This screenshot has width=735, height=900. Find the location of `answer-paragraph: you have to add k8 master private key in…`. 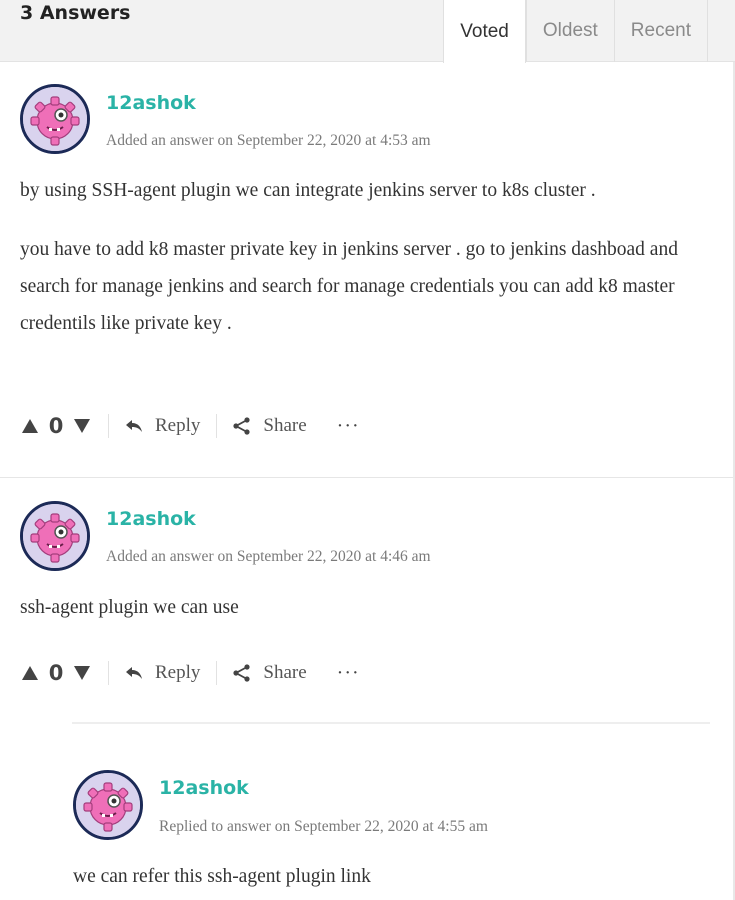

answer-paragraph: you have to add k8 master private key in… is located at coordinates (349, 286).